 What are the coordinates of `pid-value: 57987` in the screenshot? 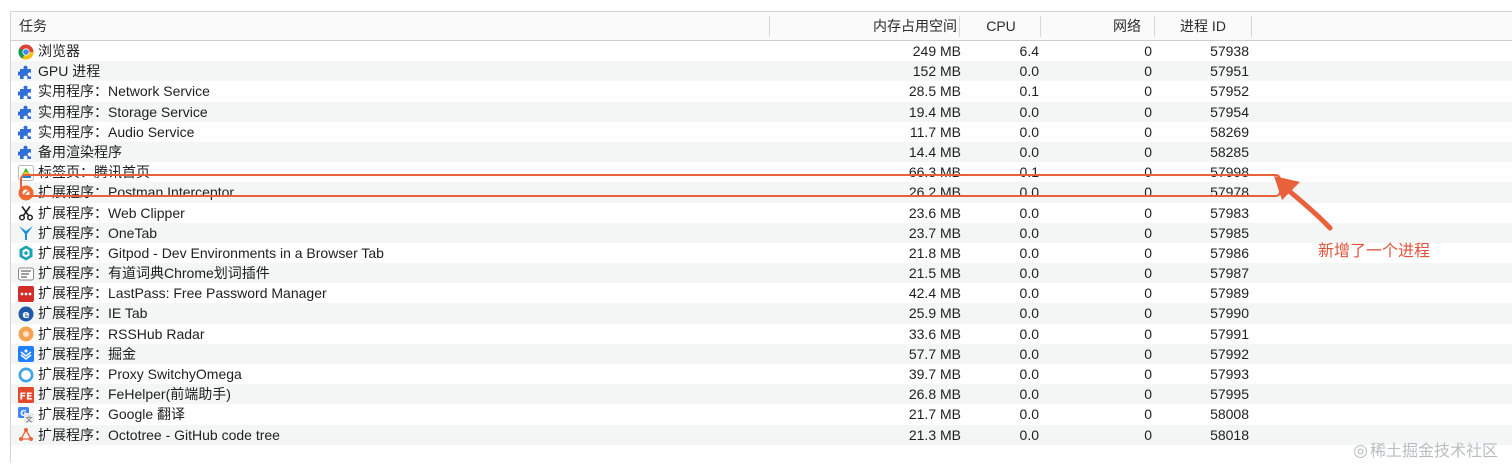 It's located at (1229, 273).